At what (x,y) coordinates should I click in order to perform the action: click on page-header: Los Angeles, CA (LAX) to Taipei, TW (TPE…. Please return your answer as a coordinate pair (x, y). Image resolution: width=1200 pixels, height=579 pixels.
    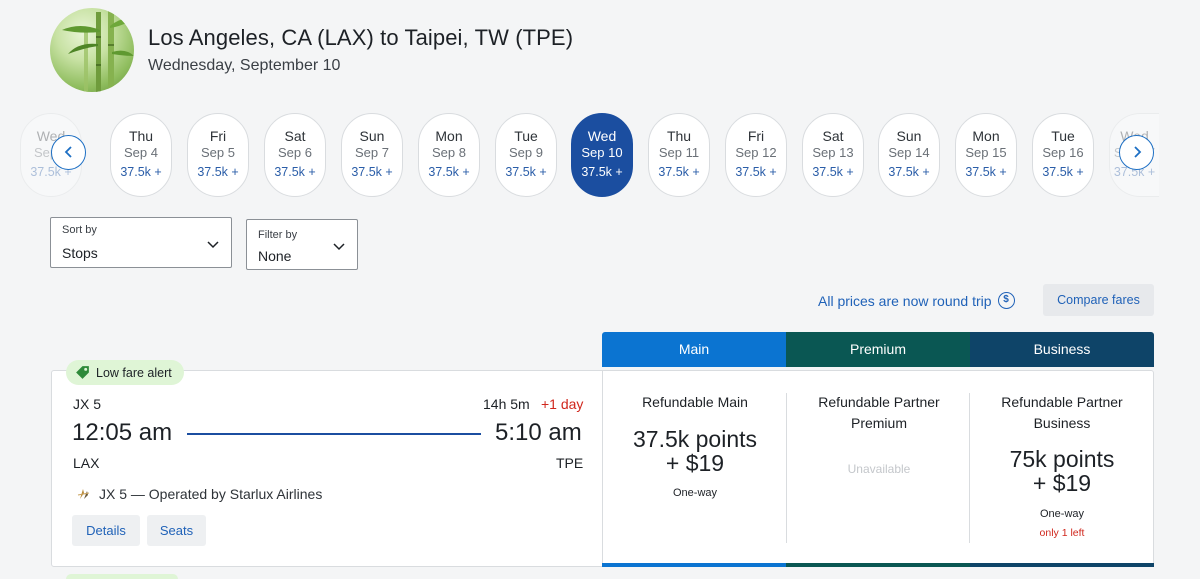
    Looking at the image, I should click on (311, 50).